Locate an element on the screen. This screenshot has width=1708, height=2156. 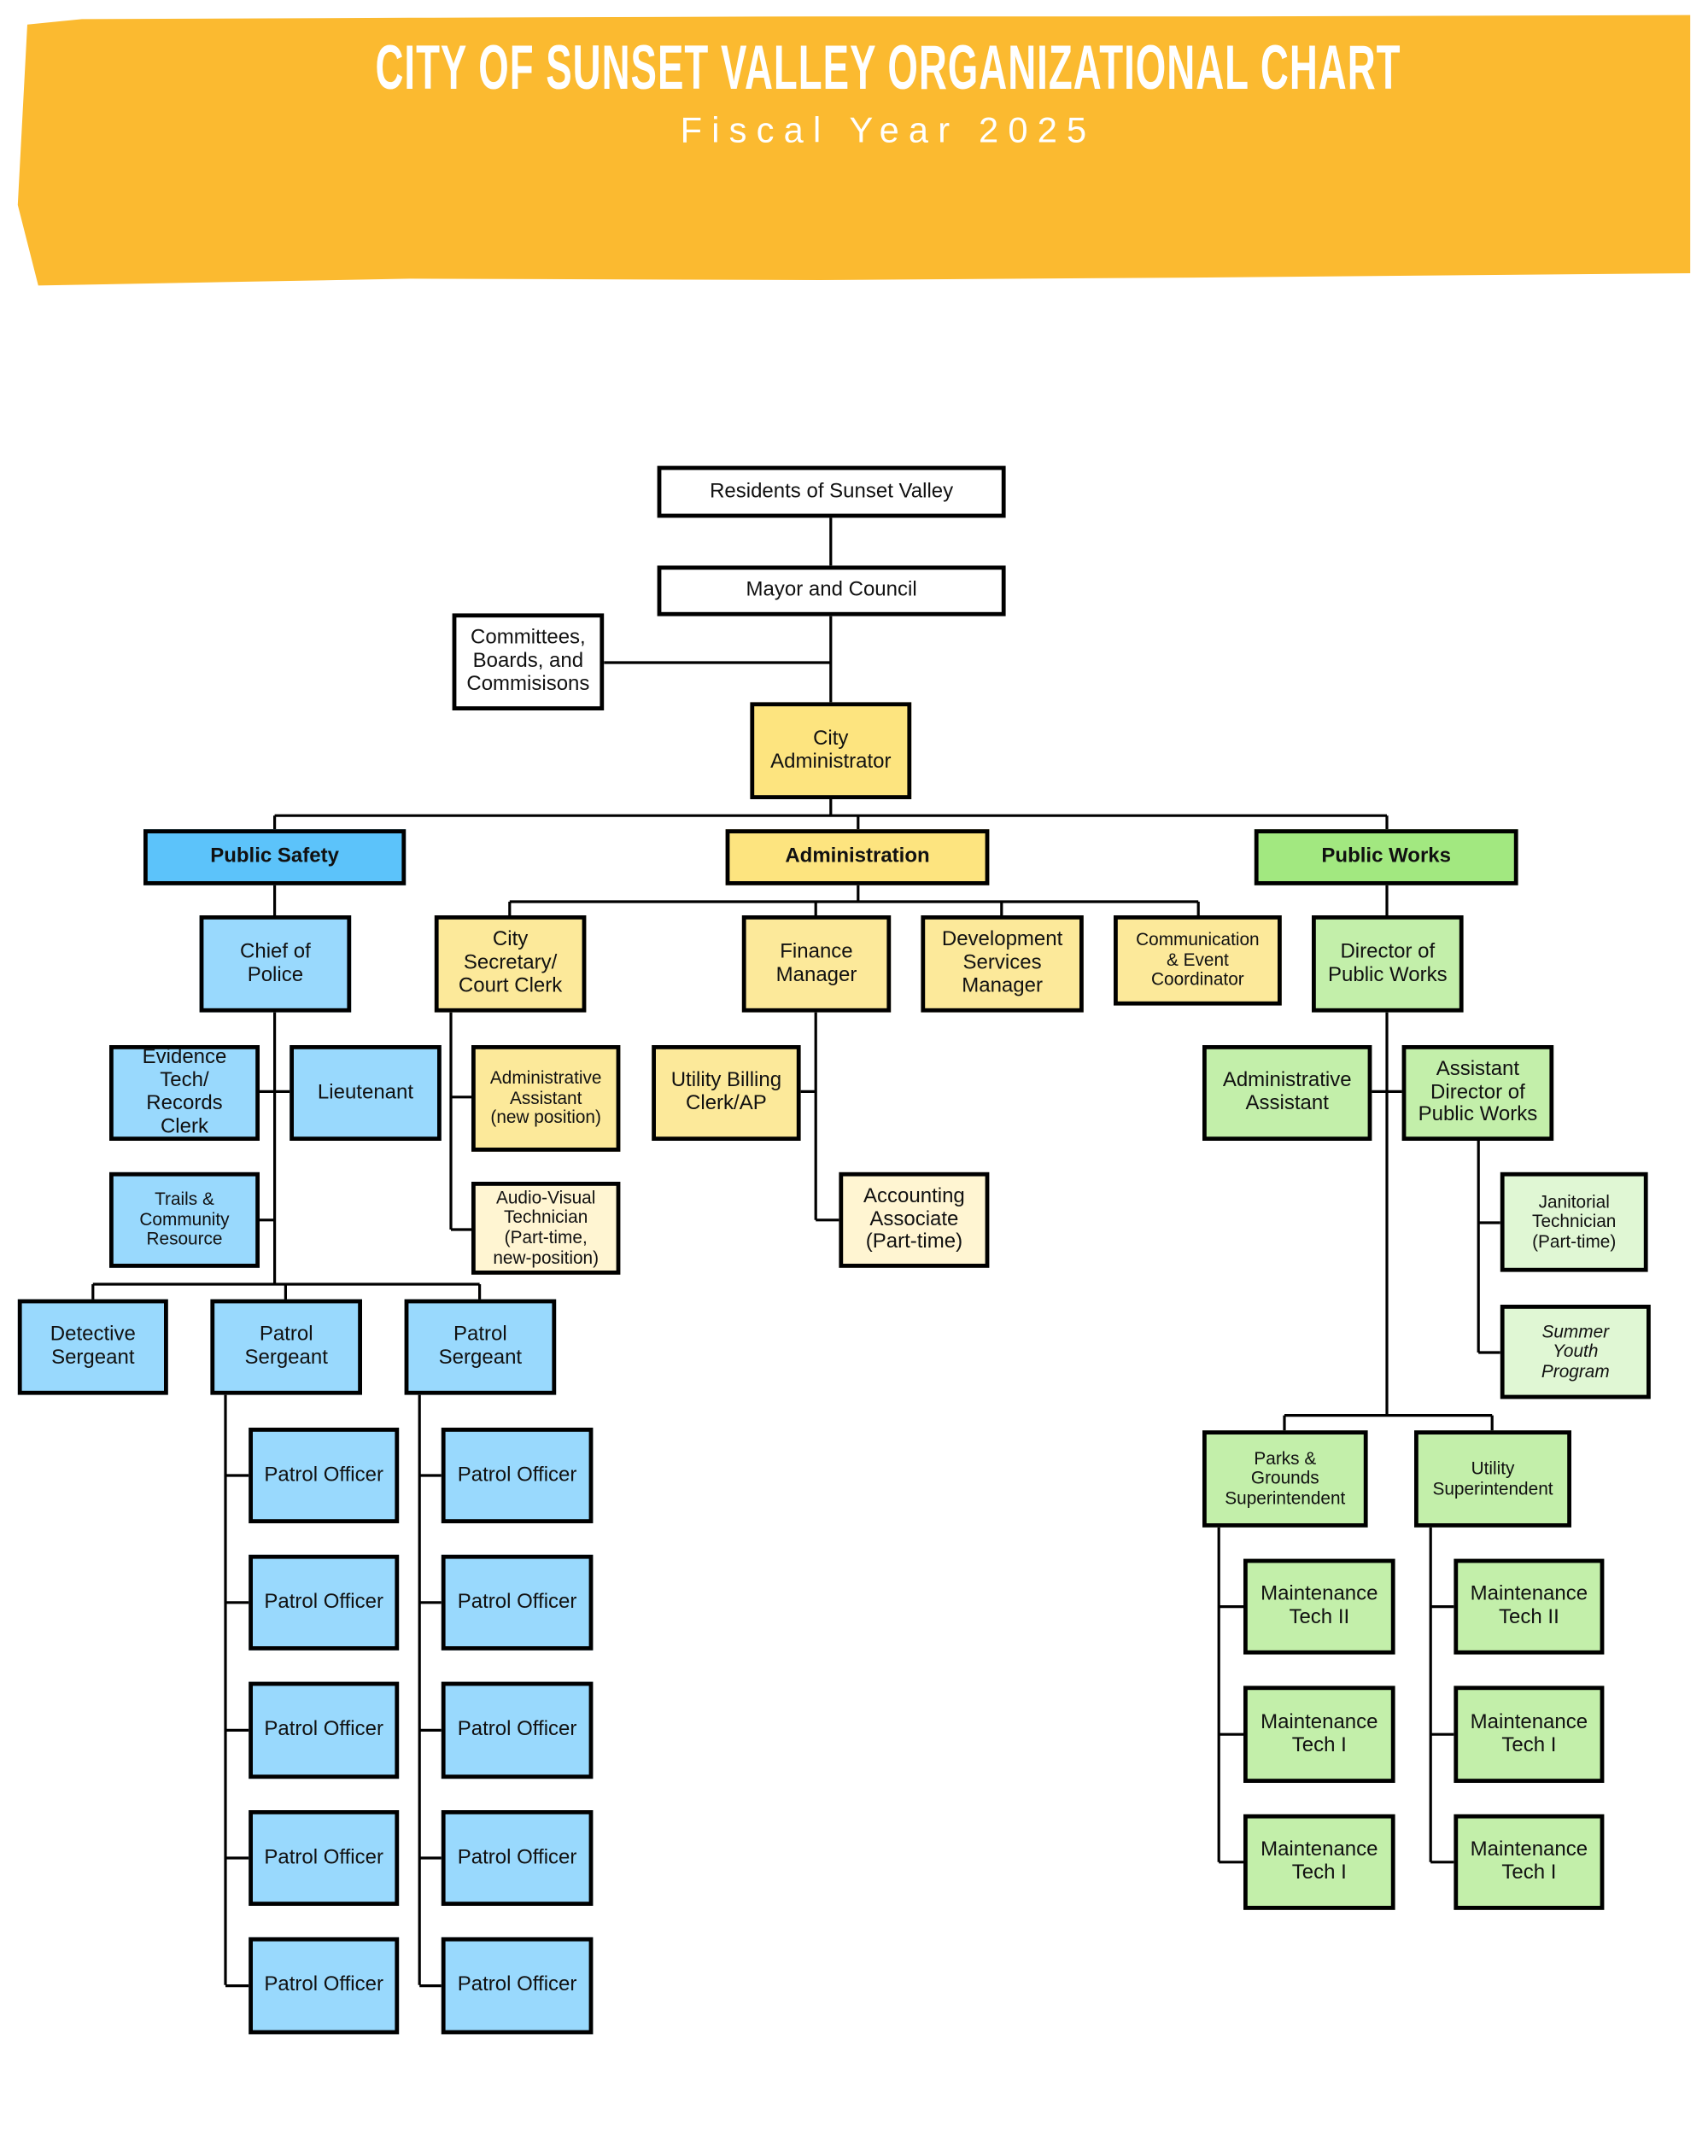
org-box-public-safety: Public Safety is located at coordinates (275, 857).